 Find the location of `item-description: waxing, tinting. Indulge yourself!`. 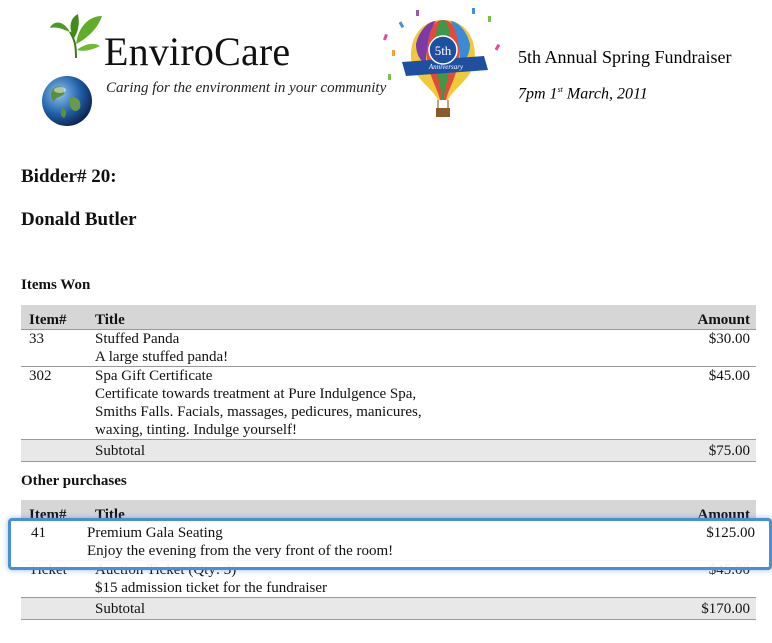

item-description: waxing, tinting. Indulge yourself! is located at coordinates (196, 430).